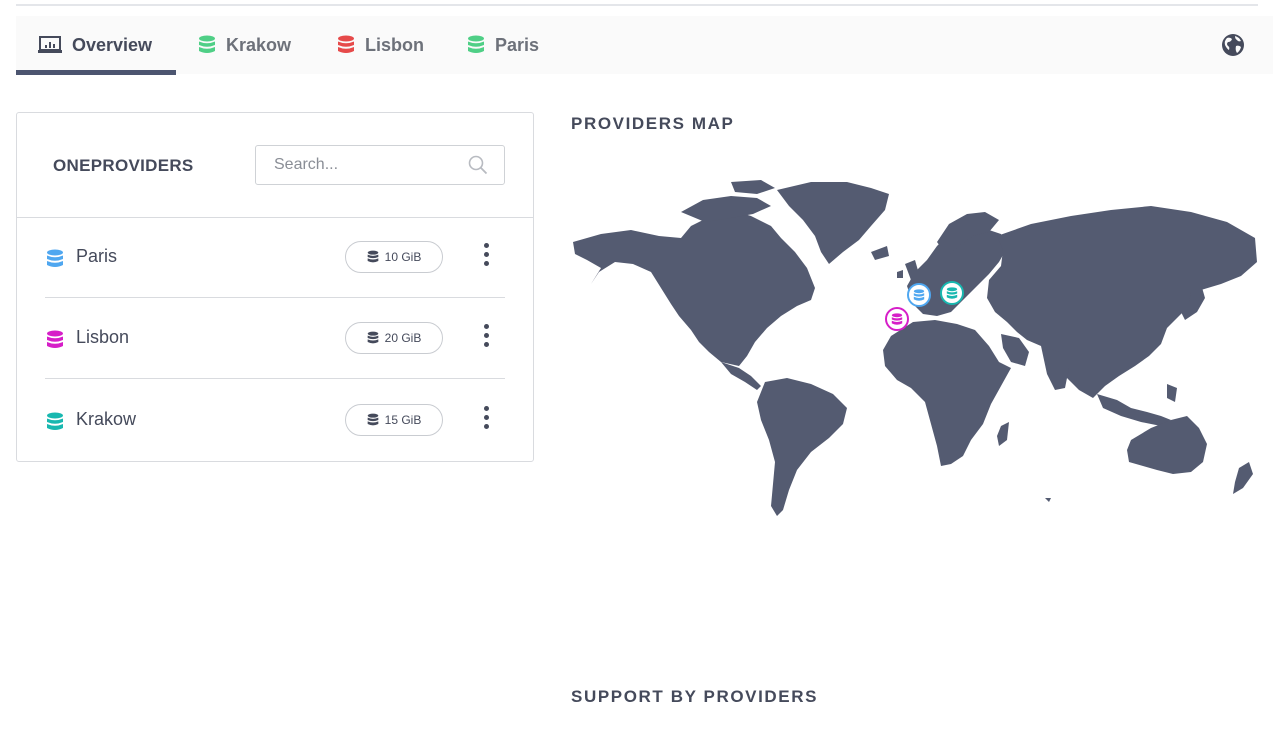 The image size is (1273, 733). What do you see at coordinates (517, 44) in the screenshot?
I see `tab-label: Paris` at bounding box center [517, 44].